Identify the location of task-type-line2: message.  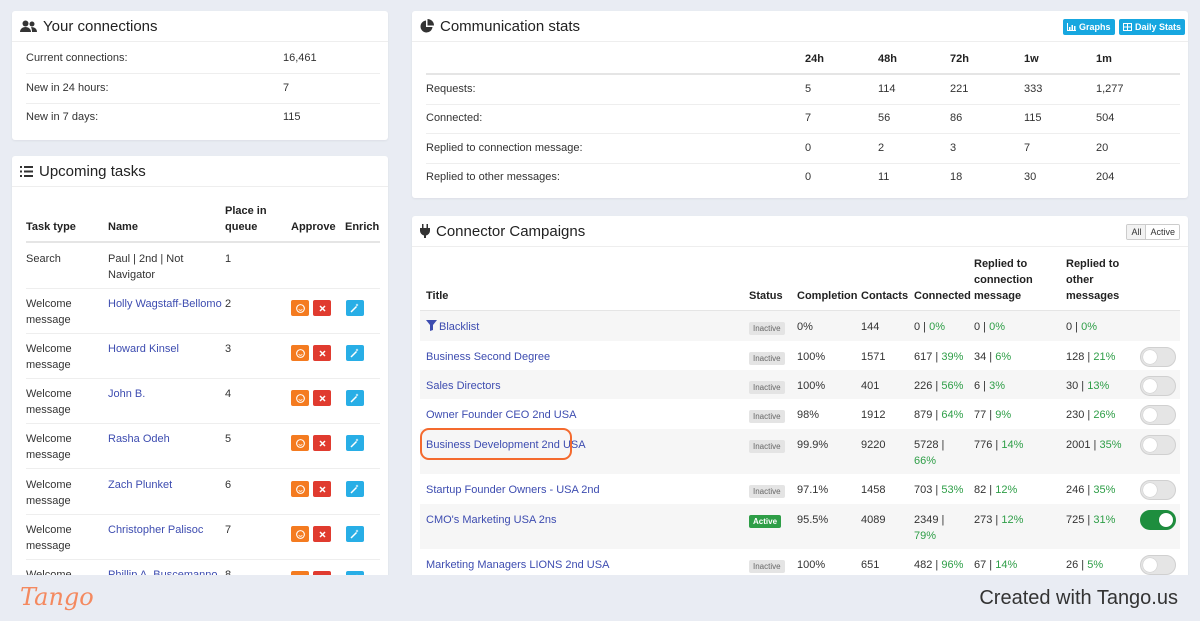
(48, 365).